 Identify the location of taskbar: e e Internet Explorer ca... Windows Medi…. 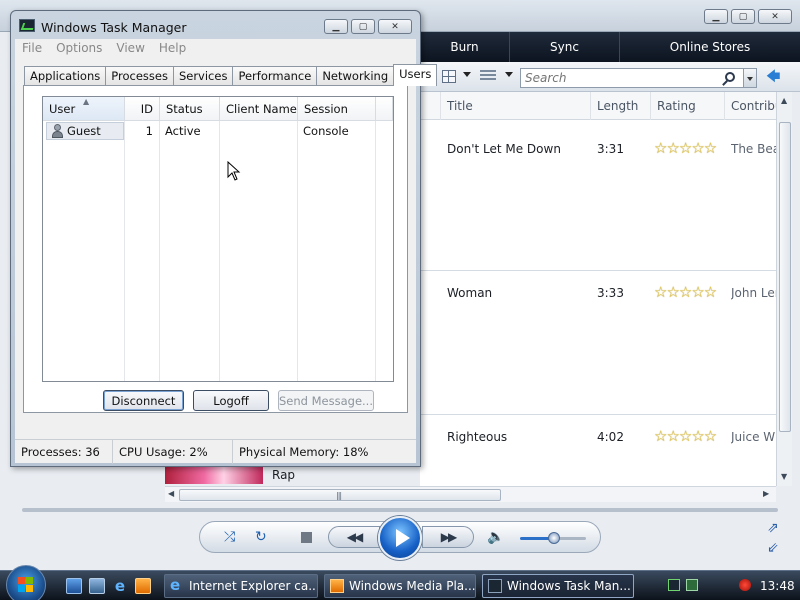
(400, 582).